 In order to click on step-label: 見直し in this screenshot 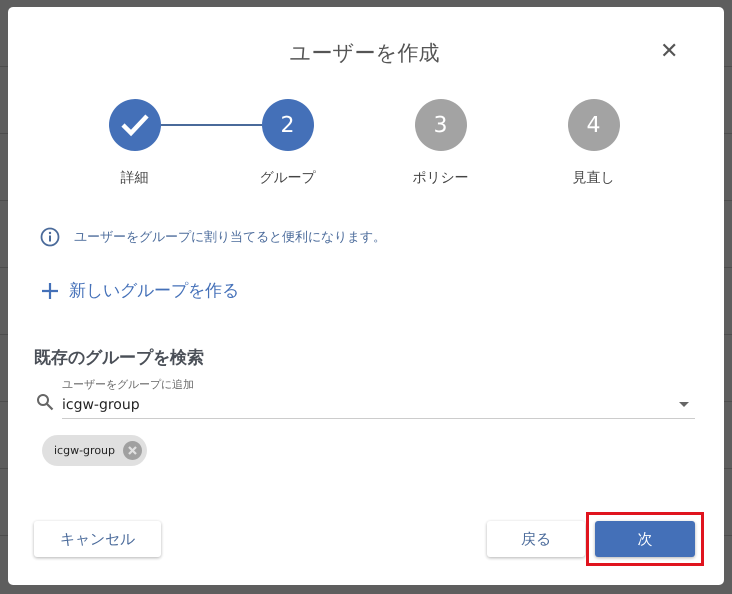, I will do `click(593, 178)`.